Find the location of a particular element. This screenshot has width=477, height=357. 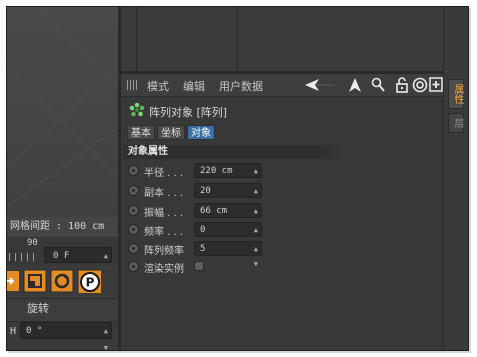

move-tool-icon is located at coordinates (14, 281).